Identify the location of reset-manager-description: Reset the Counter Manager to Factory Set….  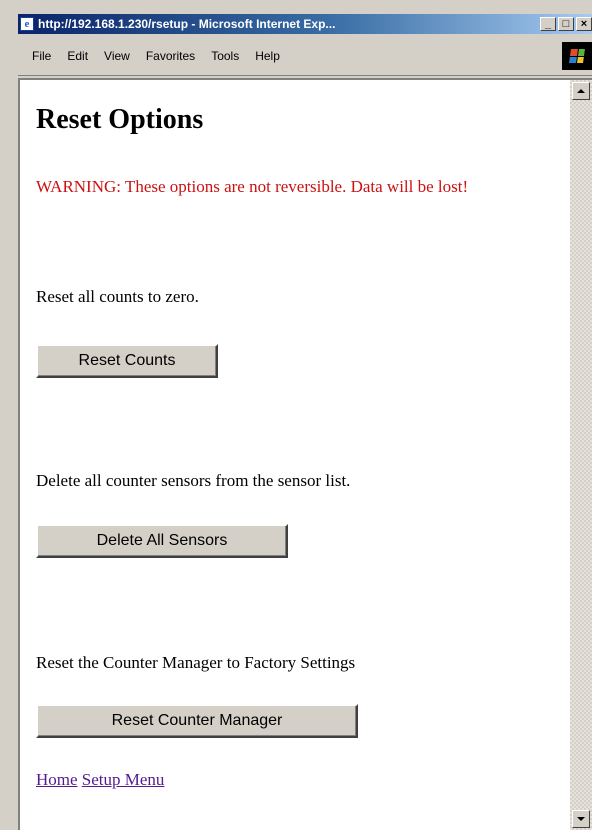
(196, 662).